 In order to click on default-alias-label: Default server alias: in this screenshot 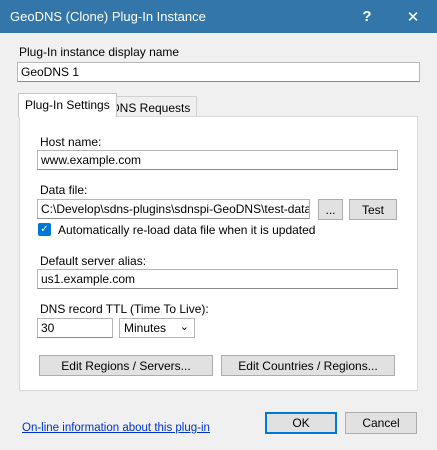, I will do `click(93, 261)`.